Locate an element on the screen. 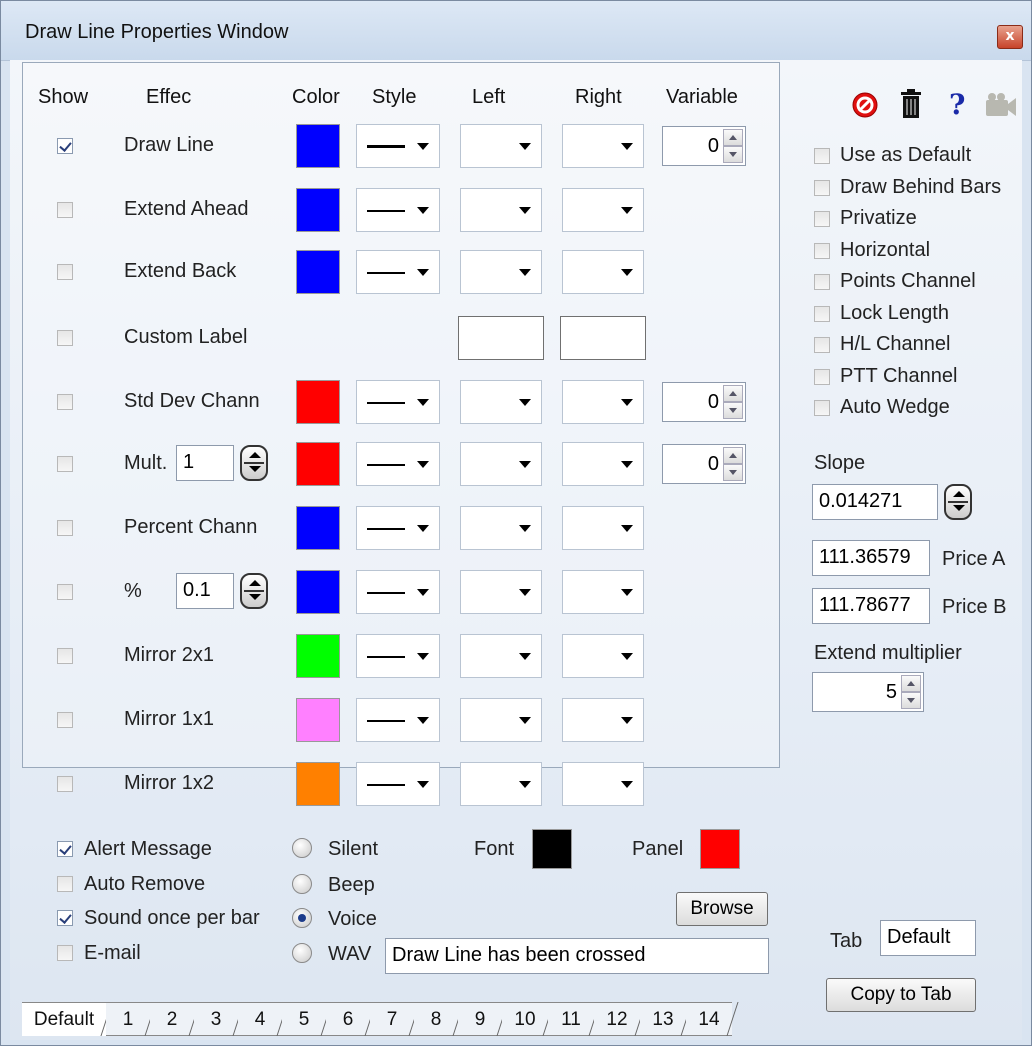 The height and width of the screenshot is (1046, 1032). email-checkbox is located at coordinates (65, 953).